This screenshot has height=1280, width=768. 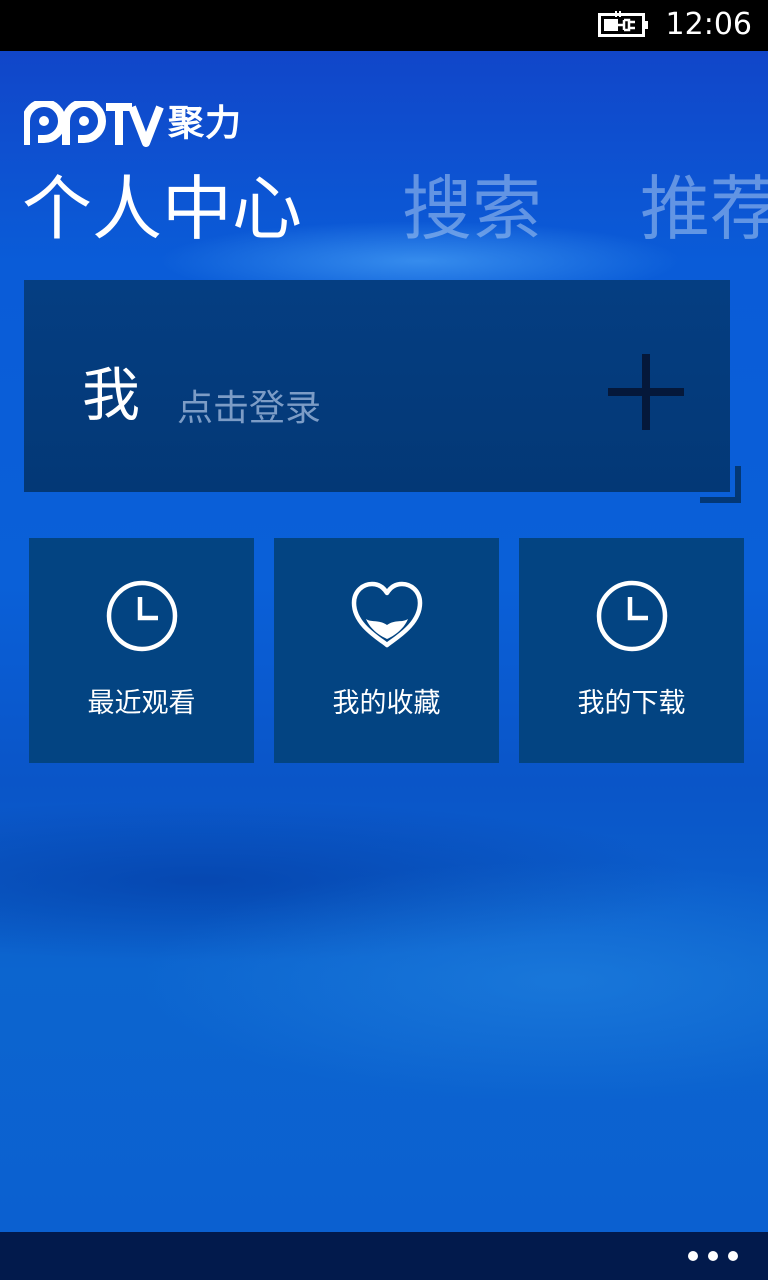 What do you see at coordinates (387, 614) in the screenshot?
I see `heart-icon` at bounding box center [387, 614].